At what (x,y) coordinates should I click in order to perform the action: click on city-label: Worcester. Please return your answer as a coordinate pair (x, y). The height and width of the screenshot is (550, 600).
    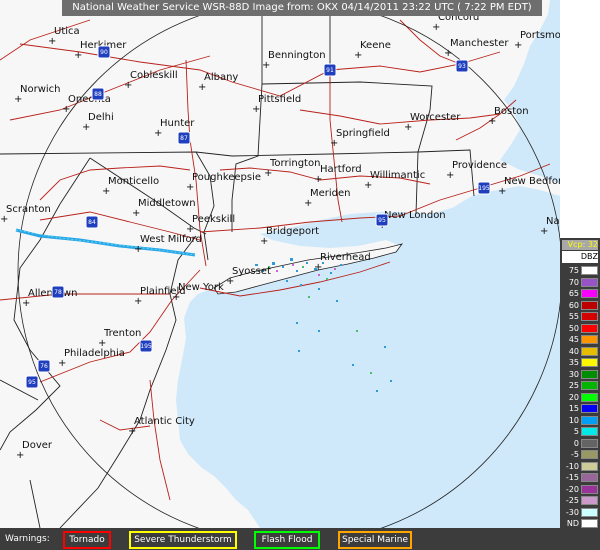
    Looking at the image, I should click on (435, 117).